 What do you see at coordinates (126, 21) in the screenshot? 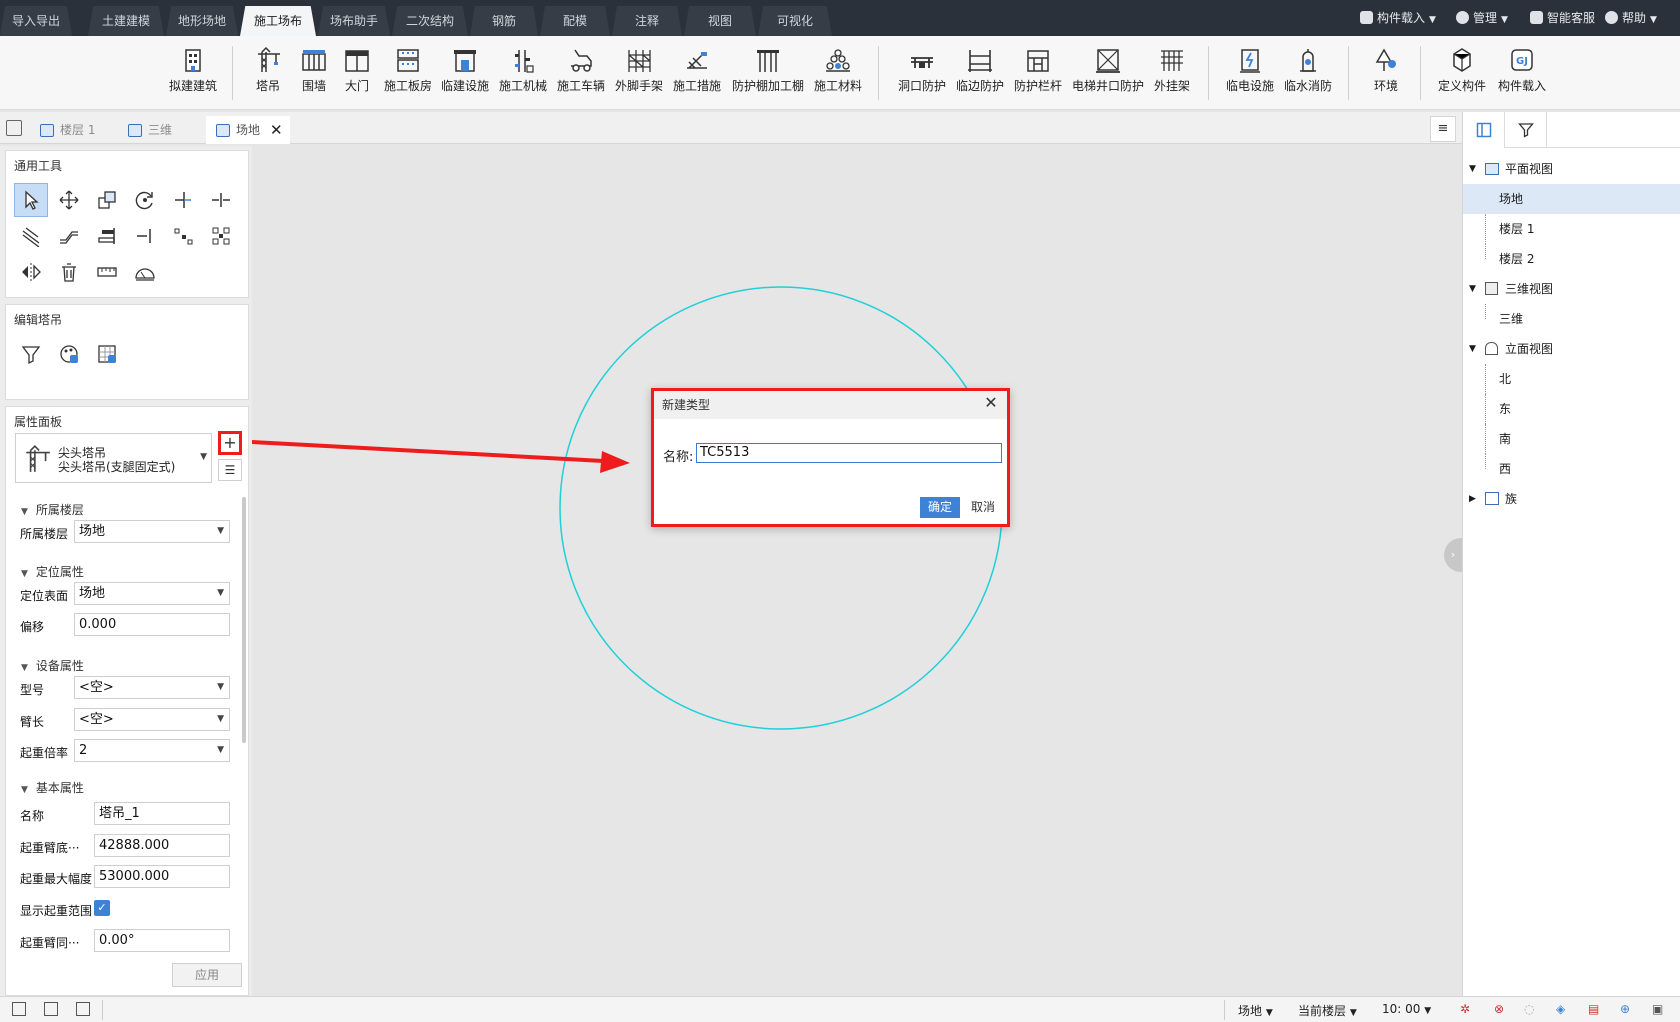
I see `tab-civil-modeling: 土建建模` at bounding box center [126, 21].